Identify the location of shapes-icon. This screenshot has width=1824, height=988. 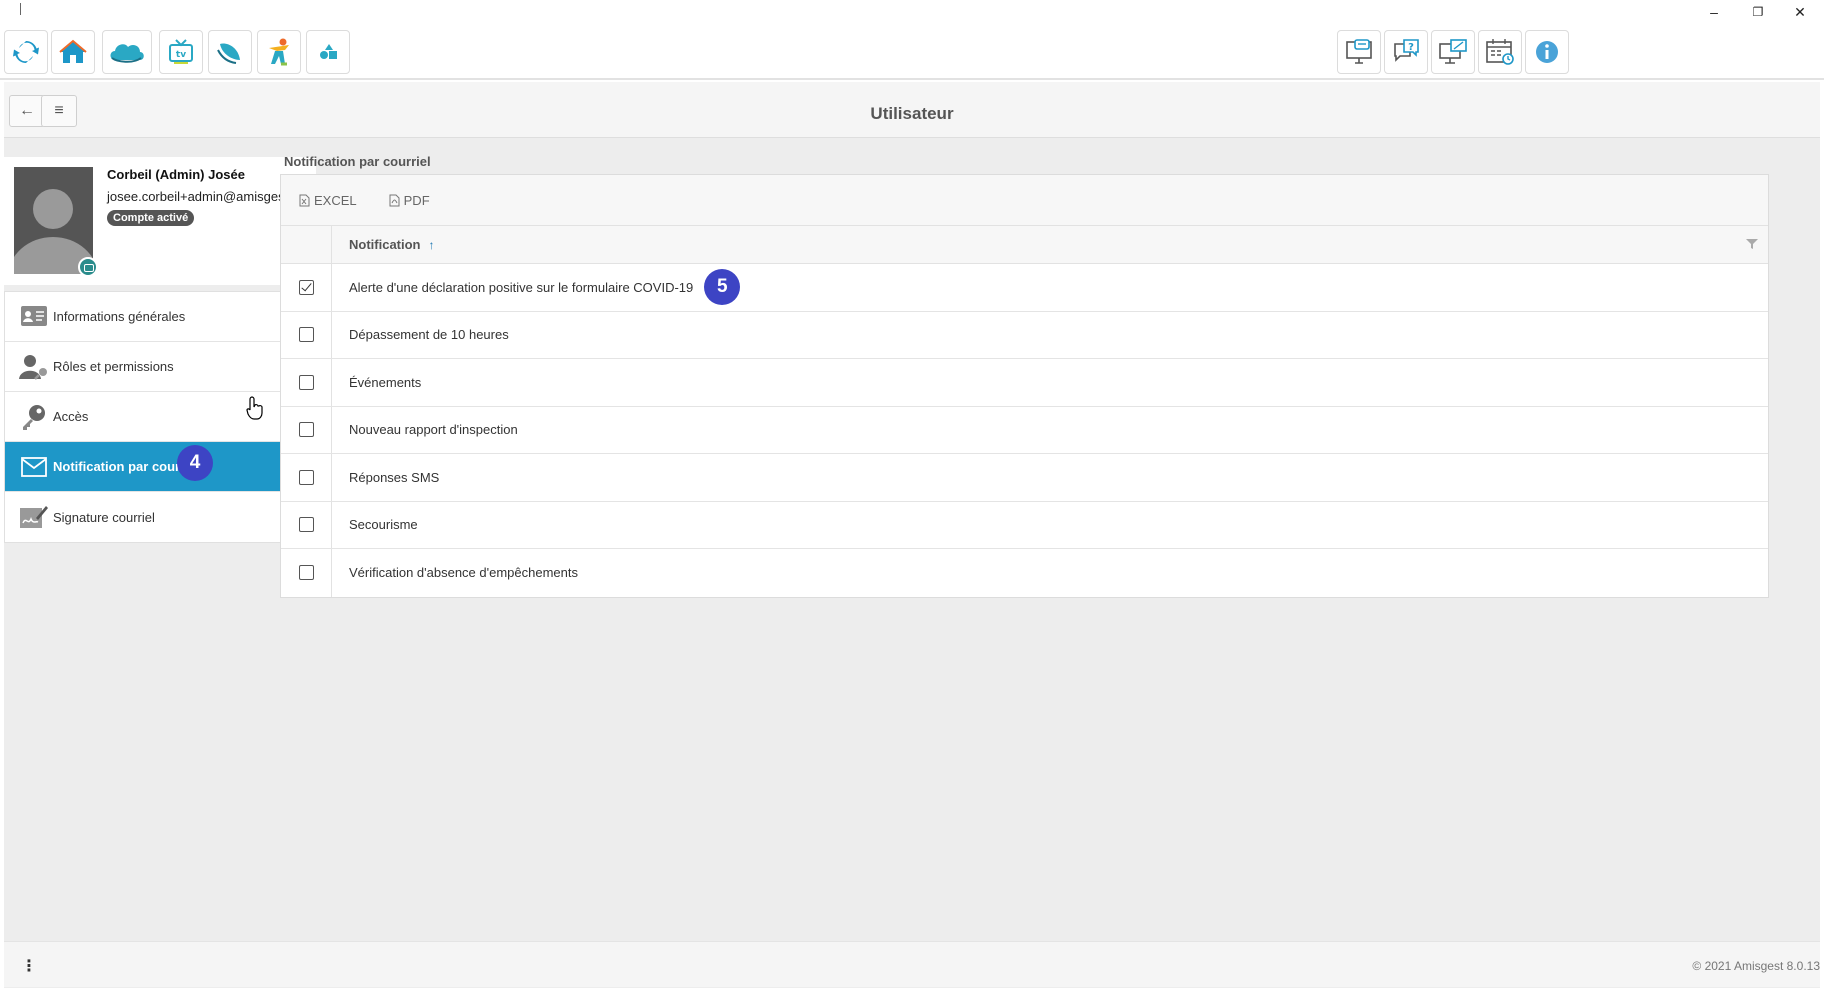
(328, 51).